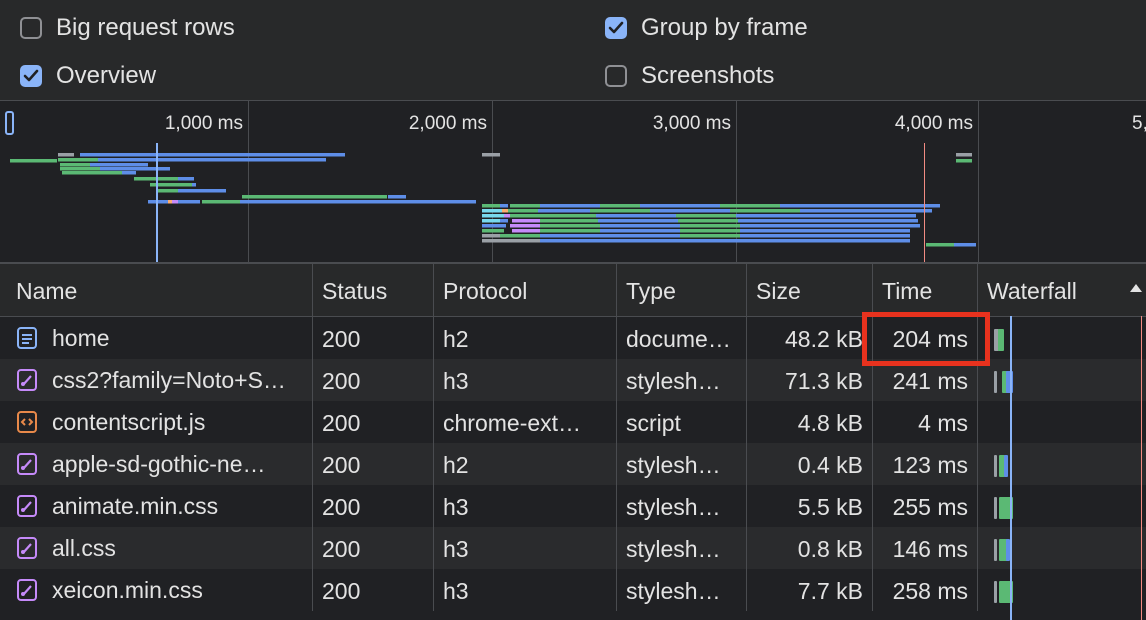 This screenshot has height=620, width=1146. Describe the element at coordinates (373, 290) in the screenshot. I see `column-header-status: Status` at that location.